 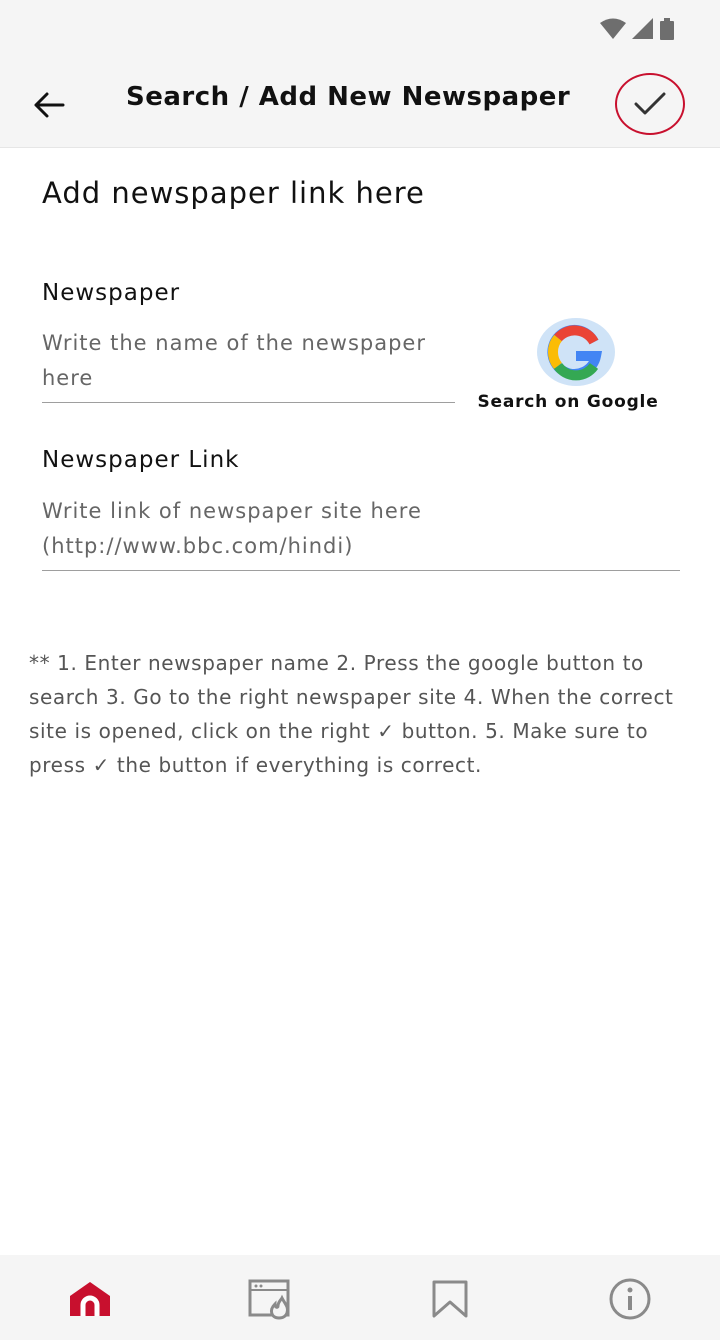 I want to click on cellular-signal-icon, so click(x=642, y=28).